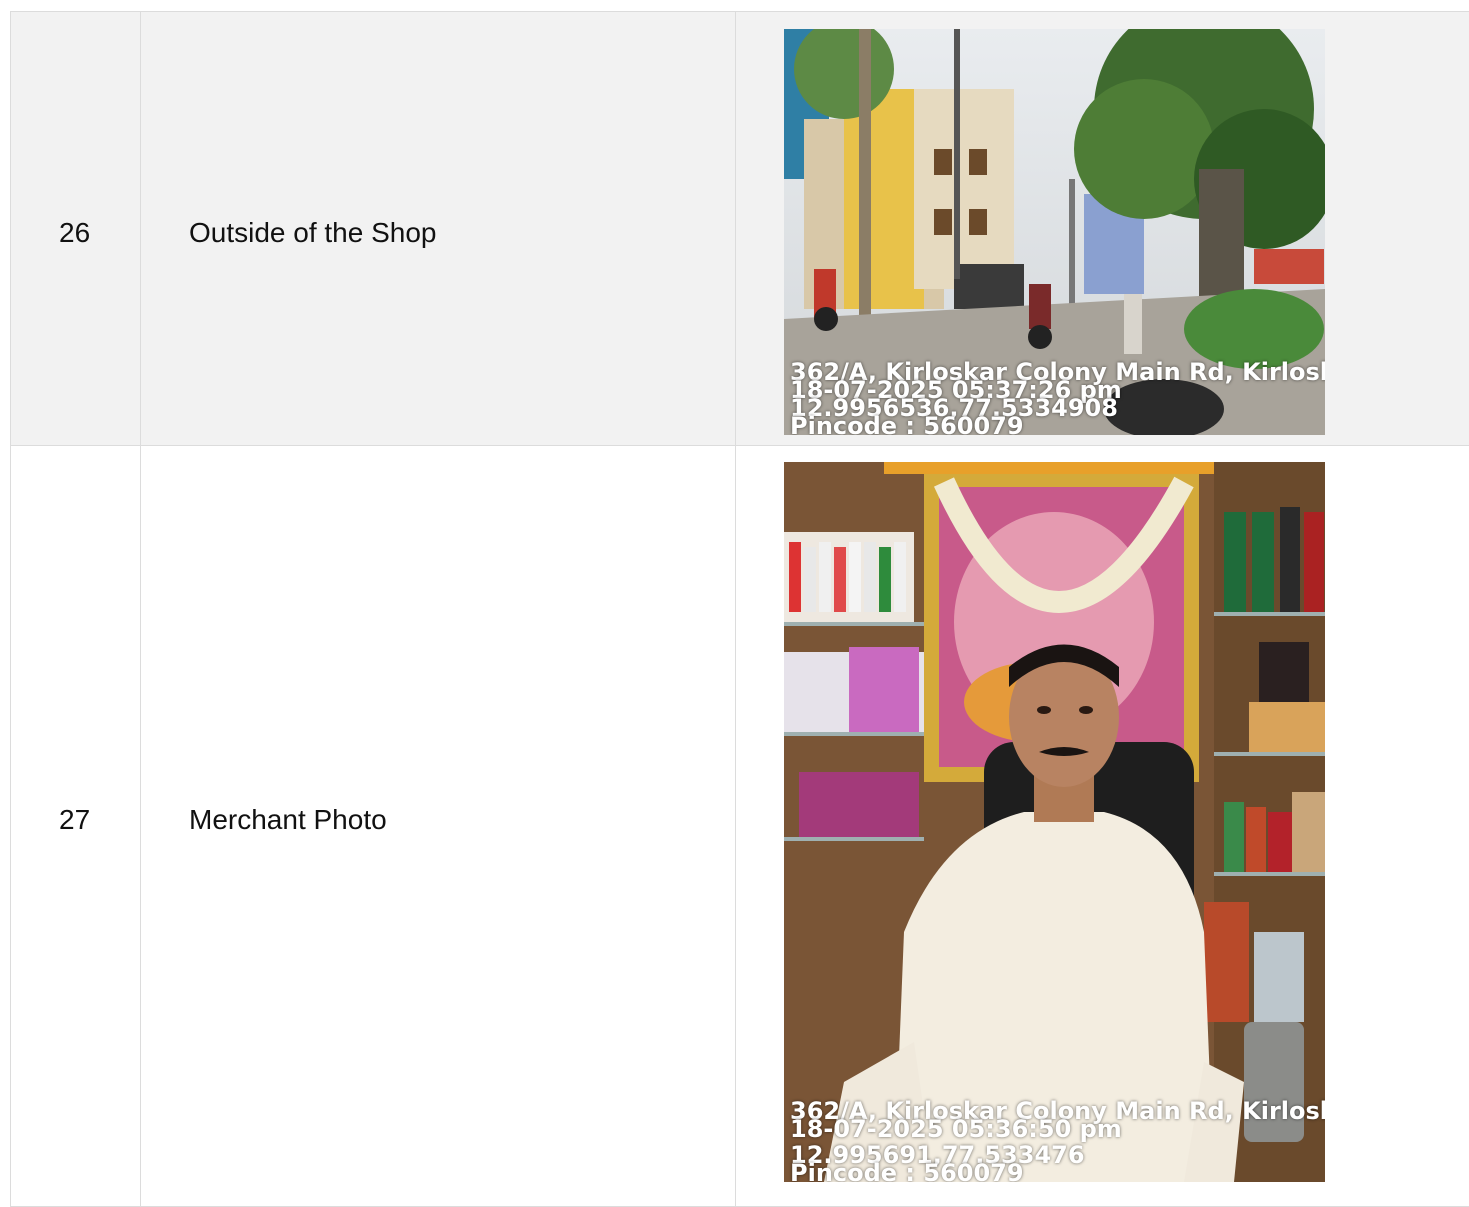 The width and height of the screenshot is (1469, 1207). What do you see at coordinates (75, 232) in the screenshot?
I see `row-number: 26` at bounding box center [75, 232].